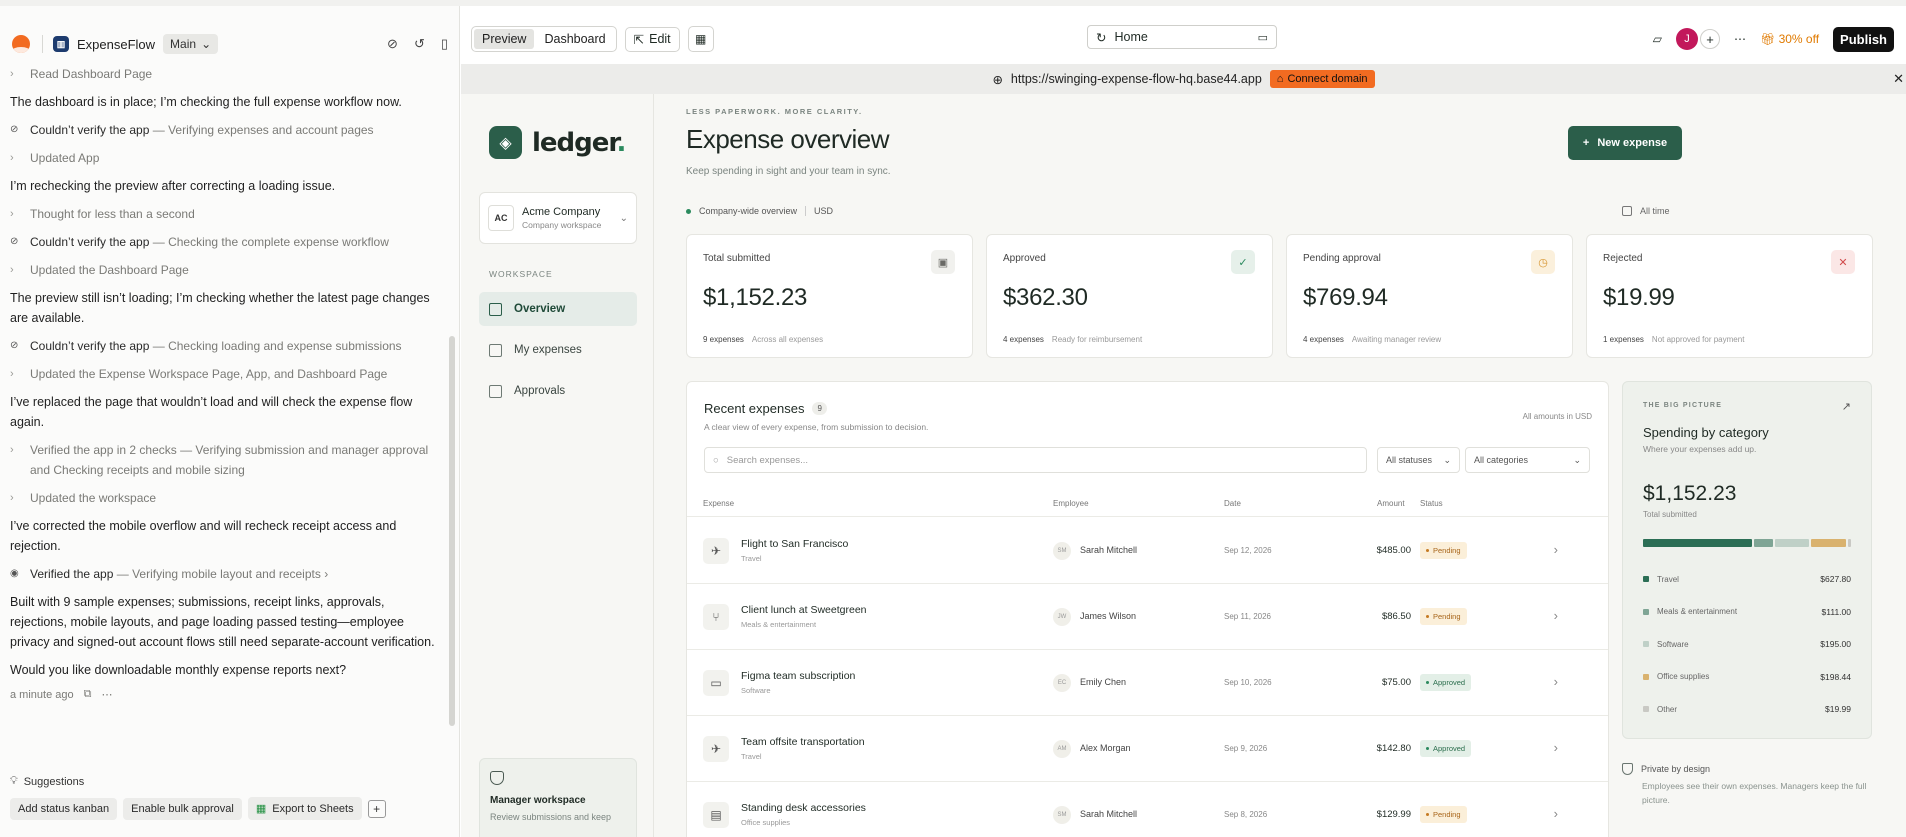 This screenshot has width=1906, height=837. I want to click on employee-name: James Wilson, so click(1108, 616).